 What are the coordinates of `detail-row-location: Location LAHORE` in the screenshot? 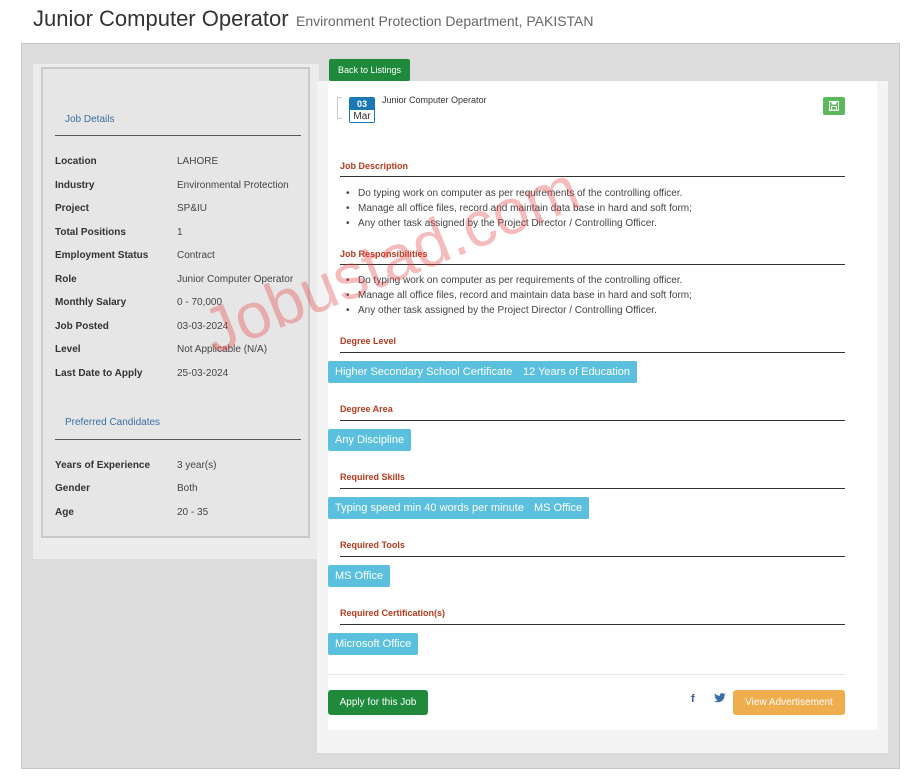 It's located at (178, 163).